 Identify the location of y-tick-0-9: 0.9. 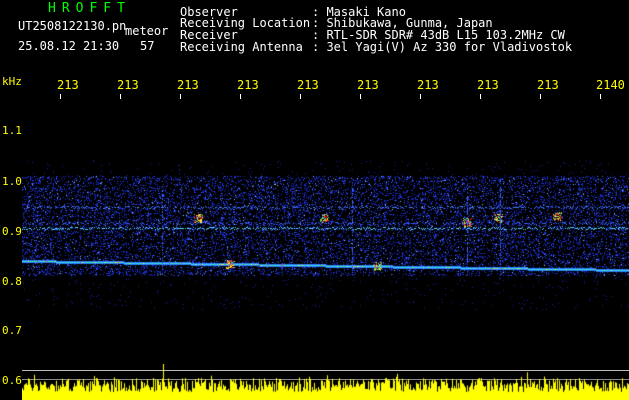
(12, 231).